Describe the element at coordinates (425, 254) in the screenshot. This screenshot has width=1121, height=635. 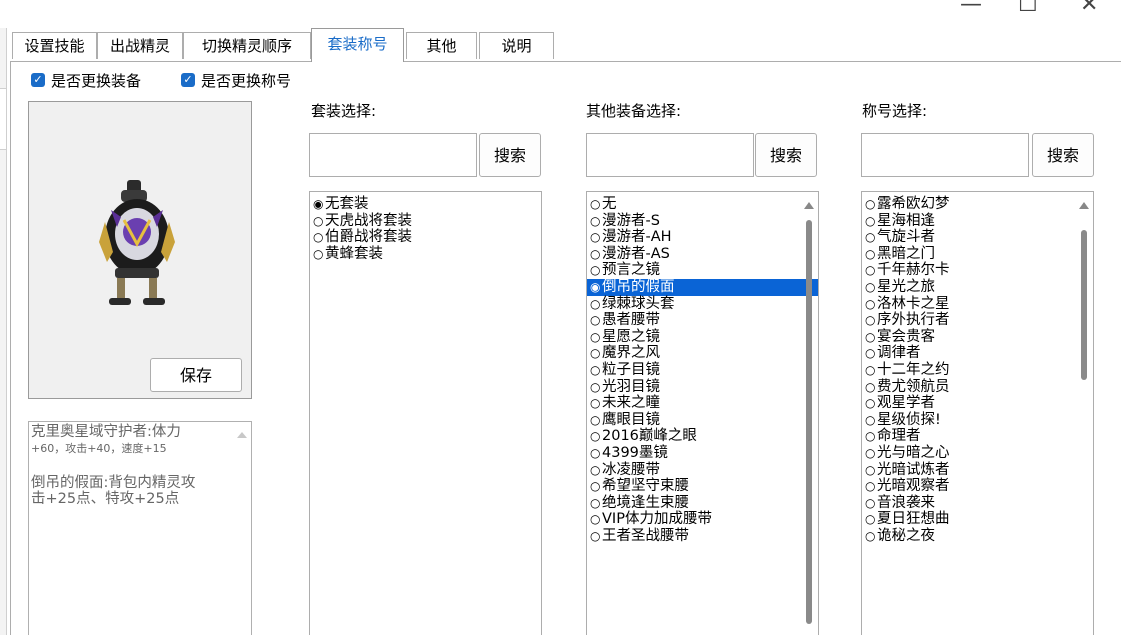
I see `list-item: ○ 黄蜂套装` at that location.